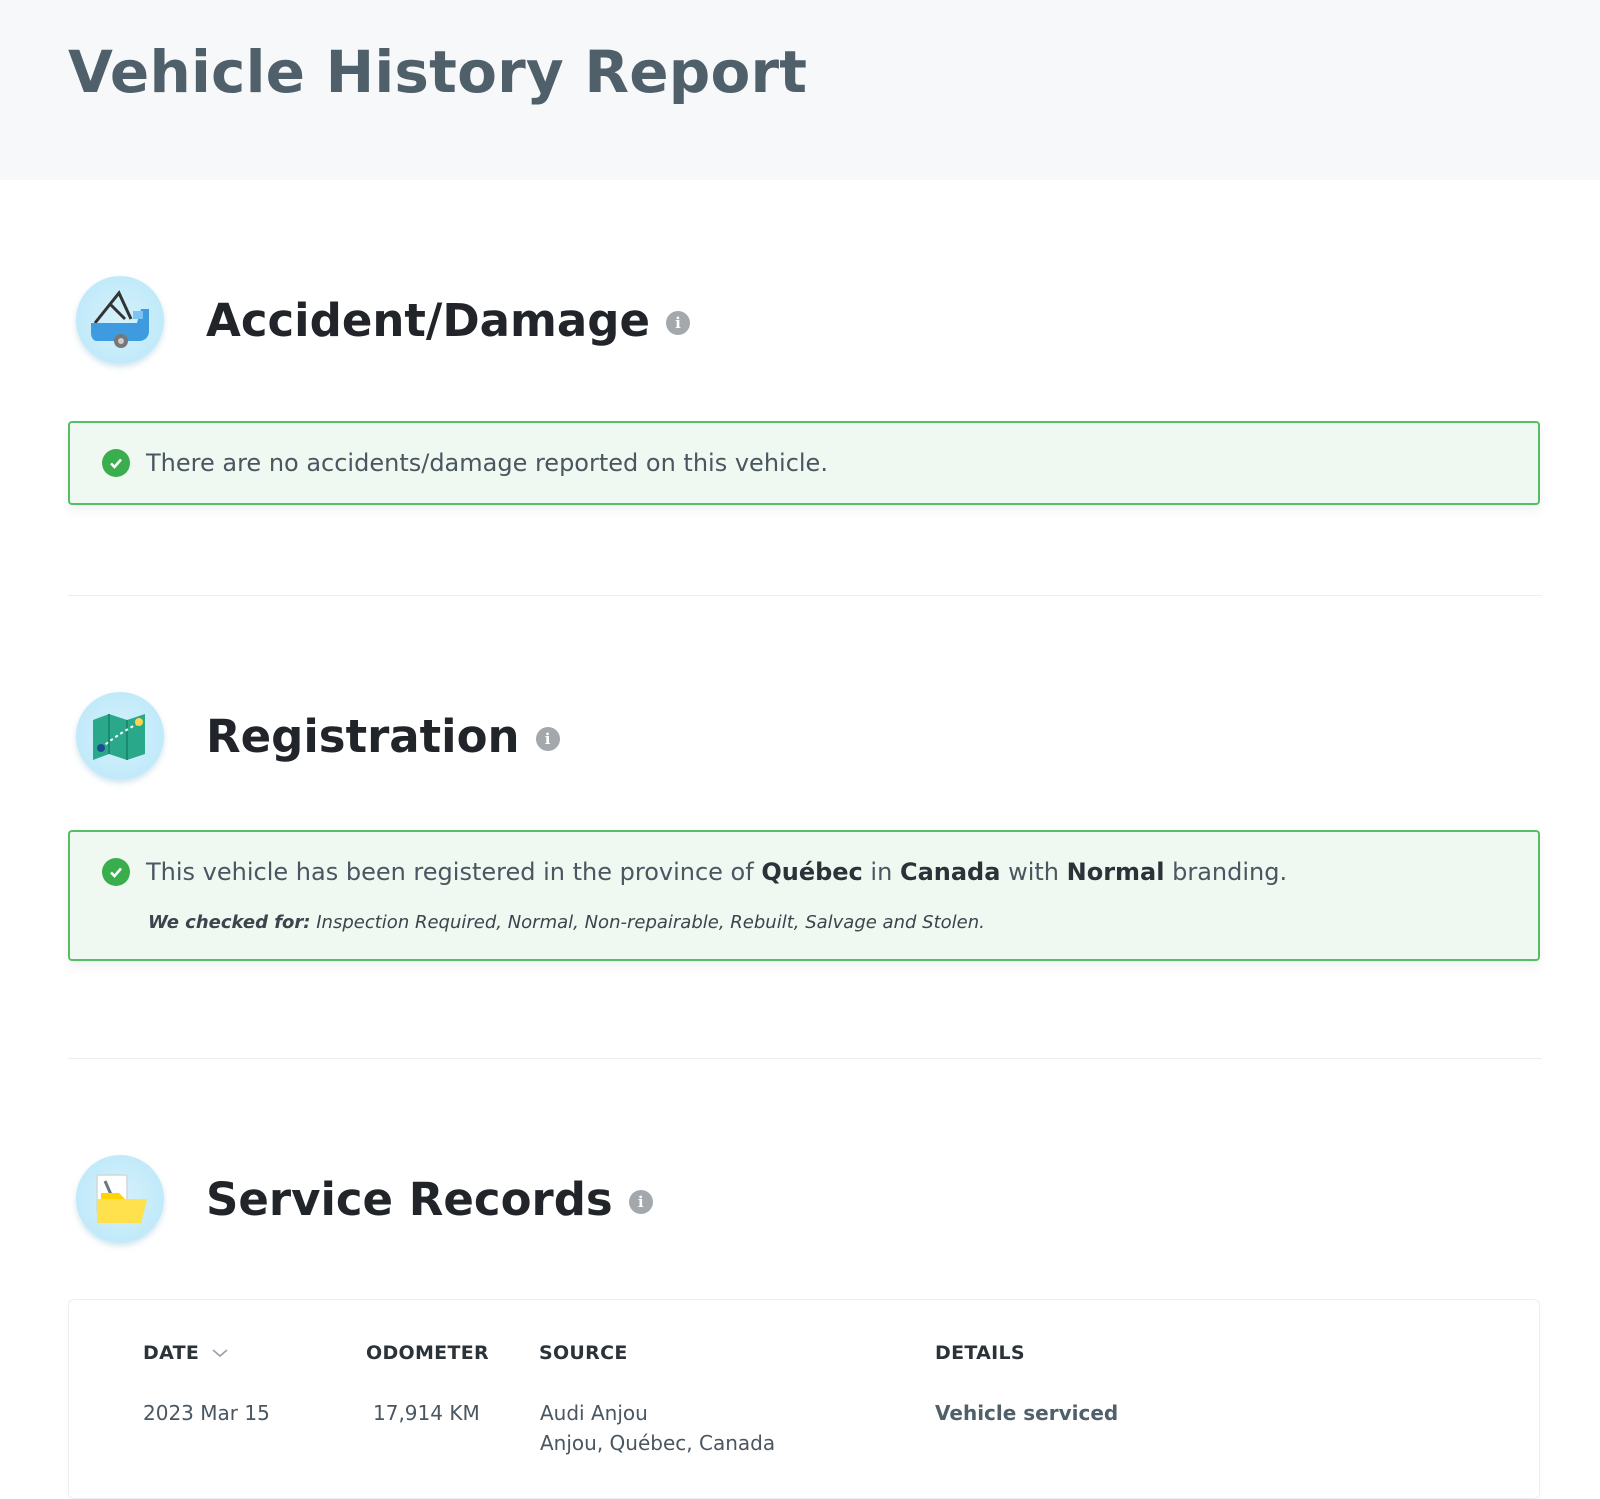 The image size is (1600, 1499). I want to click on province-value: Québec, so click(812, 872).